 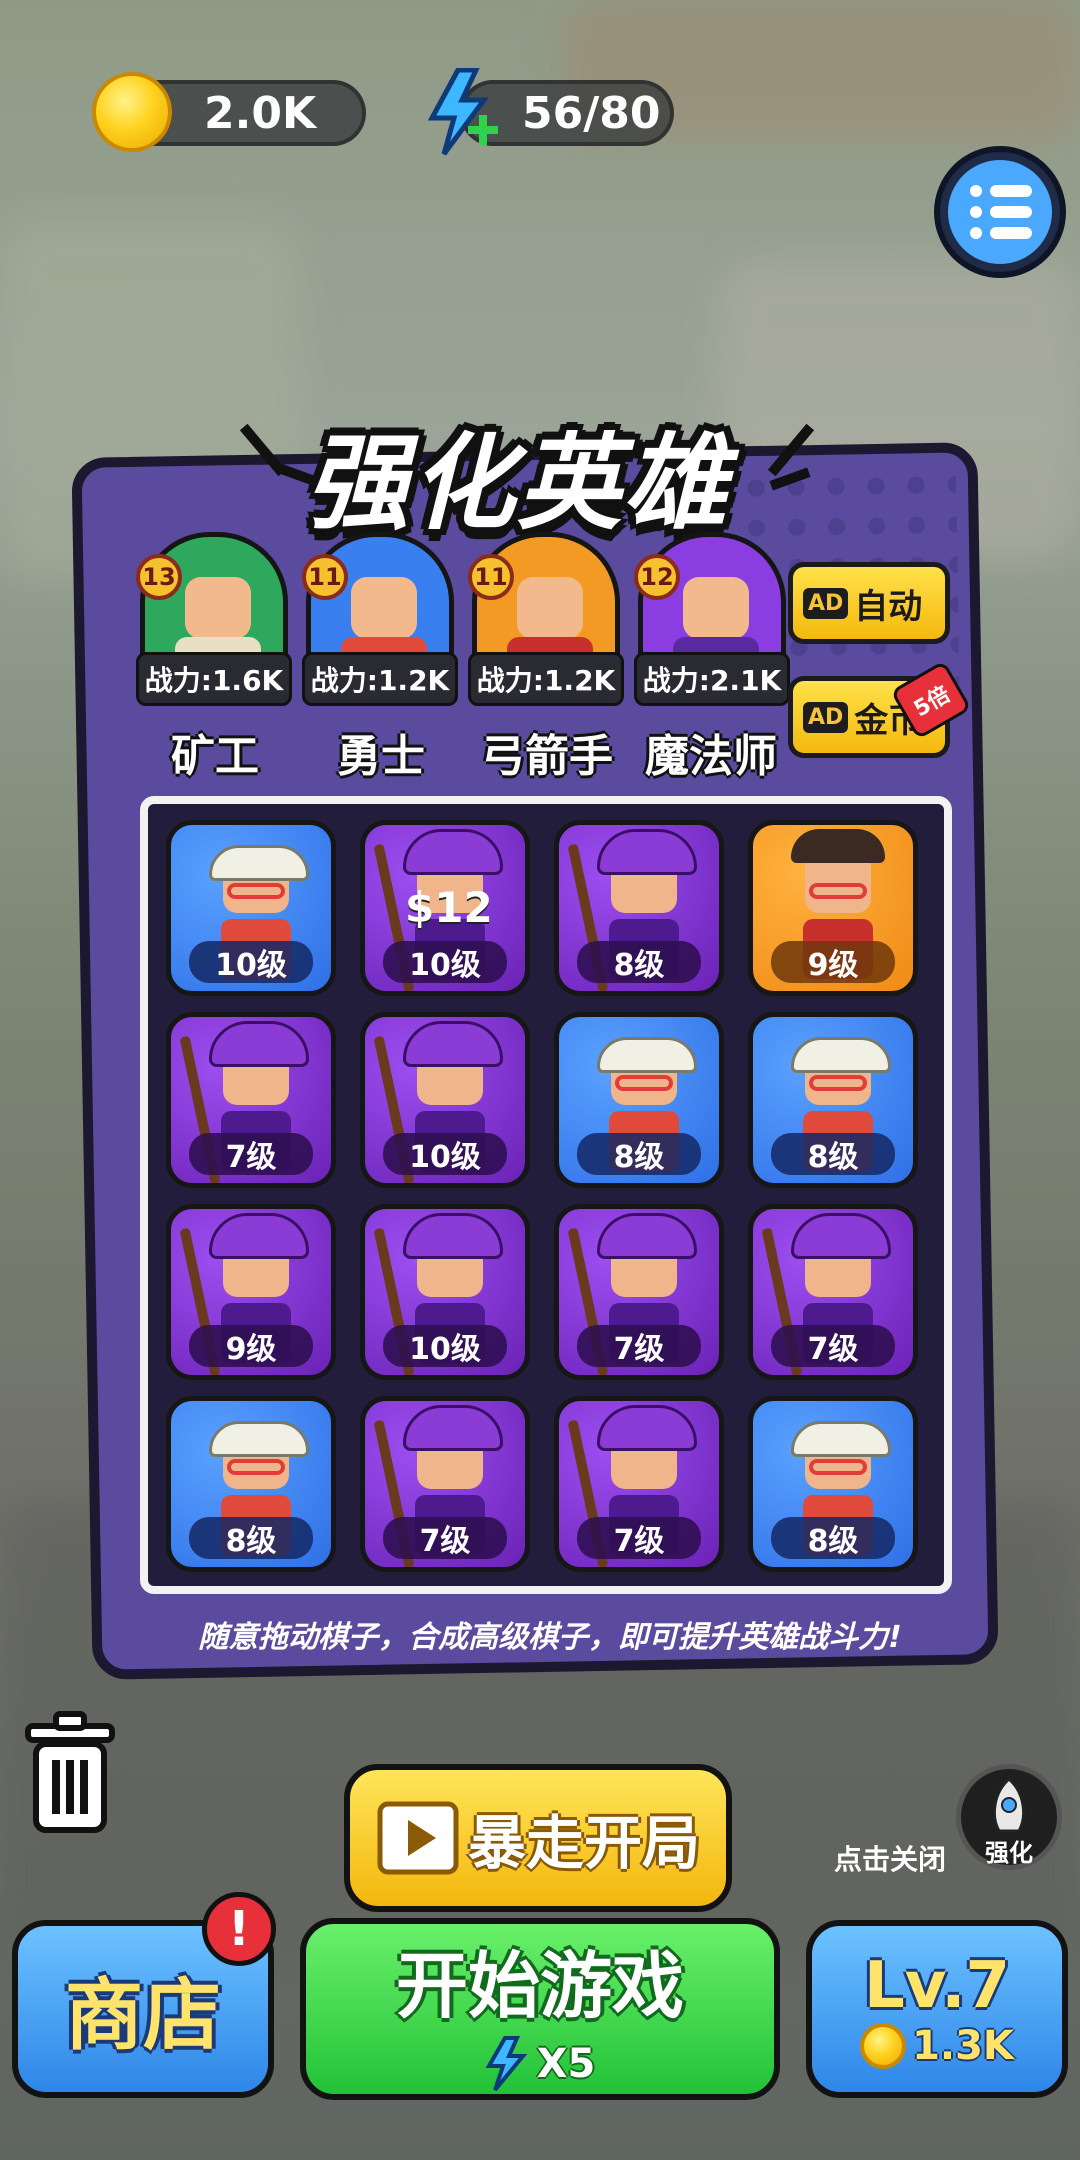 I want to click on close-hint: 点击关闭, so click(x=890, y=1859).